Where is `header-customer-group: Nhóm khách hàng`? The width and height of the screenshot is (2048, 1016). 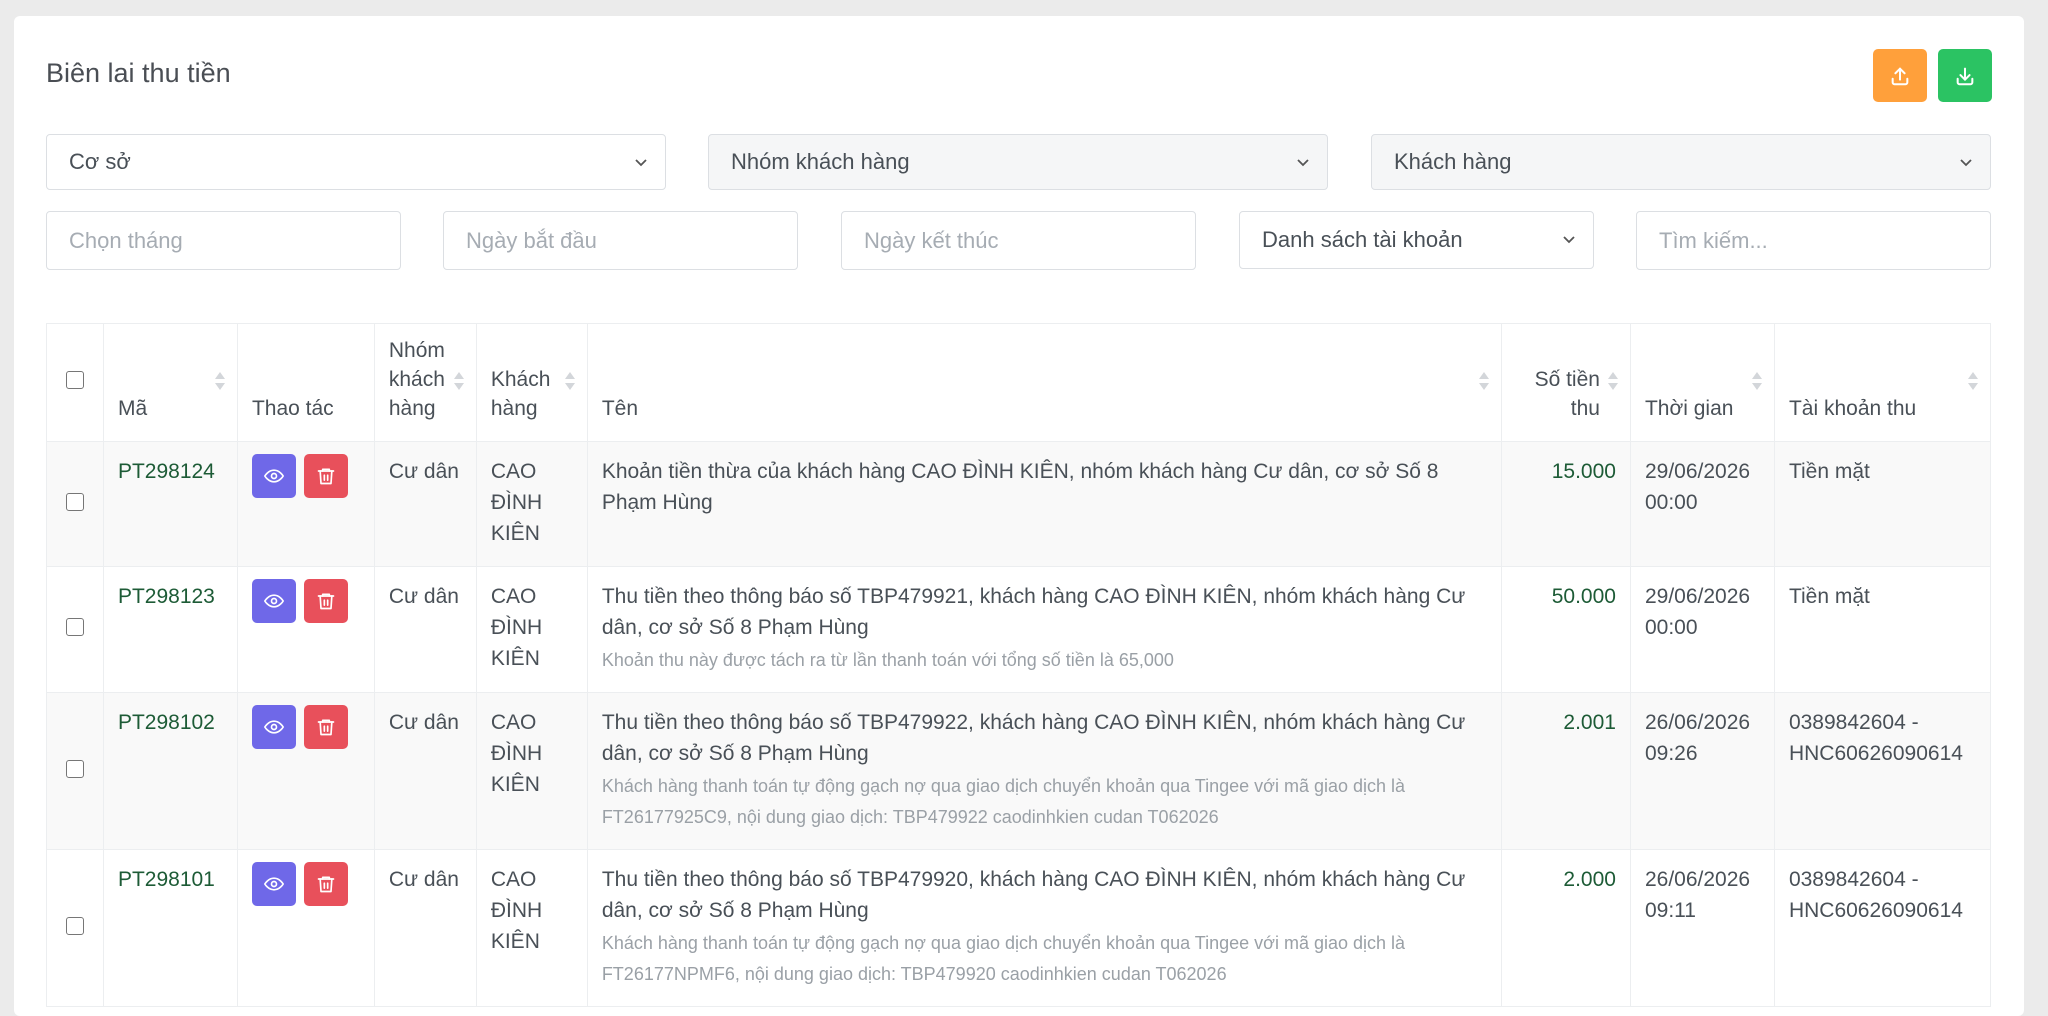
header-customer-group: Nhóm khách hàng is located at coordinates (425, 382).